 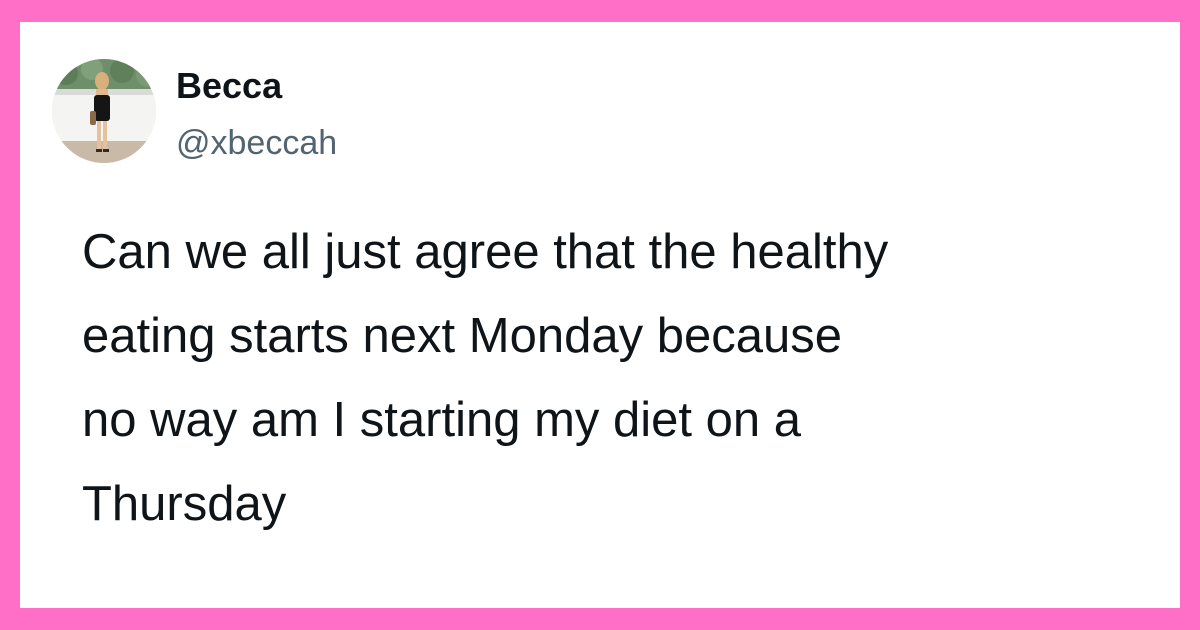 I want to click on tweet-text-line: no way am I starting my diet on a, so click(x=441, y=420).